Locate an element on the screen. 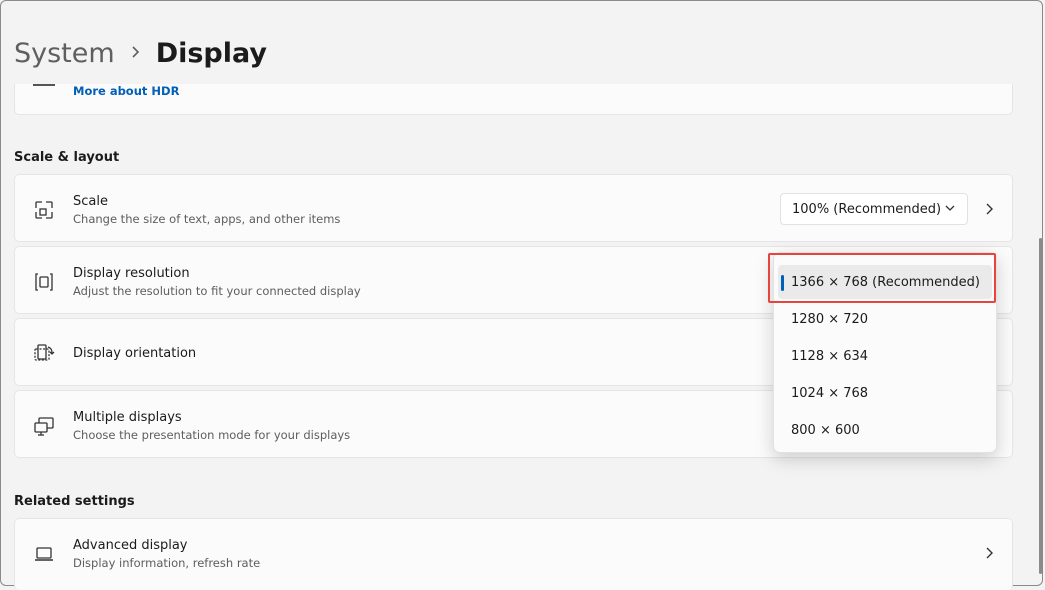 This screenshot has width=1045, height=590. scale-title: Scale is located at coordinates (90, 201).